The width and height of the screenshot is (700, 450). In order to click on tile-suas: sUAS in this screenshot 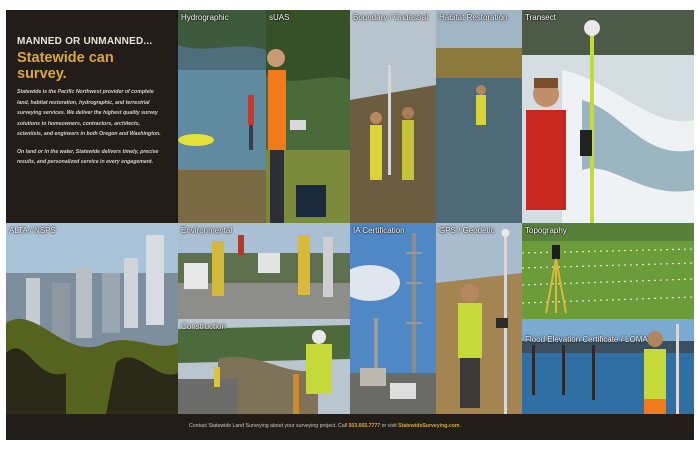, I will do `click(308, 116)`.